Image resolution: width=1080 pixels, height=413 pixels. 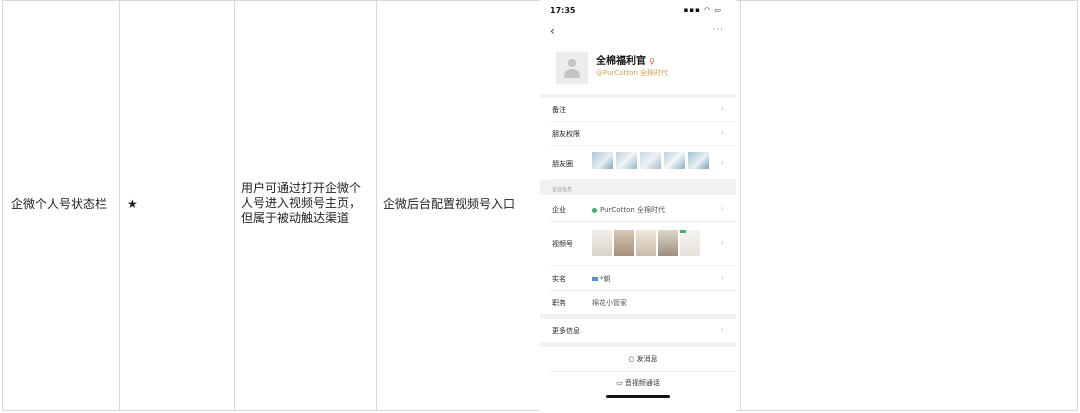 I want to click on enterprise-status-icon, so click(x=594, y=210).